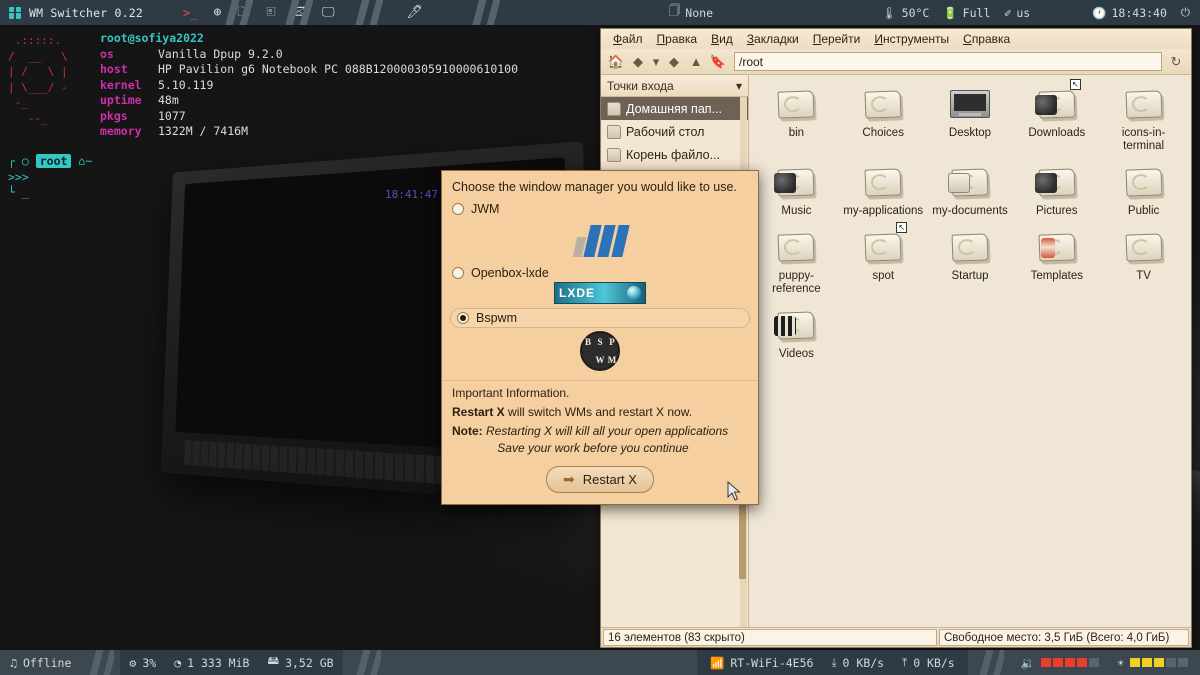 The height and width of the screenshot is (675, 1200). Describe the element at coordinates (1056, 263) in the screenshot. I see `file-item: Templates` at that location.